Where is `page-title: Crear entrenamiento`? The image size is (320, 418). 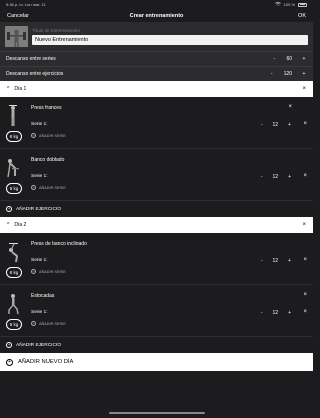
page-title: Crear entrenamiento is located at coordinates (156, 15).